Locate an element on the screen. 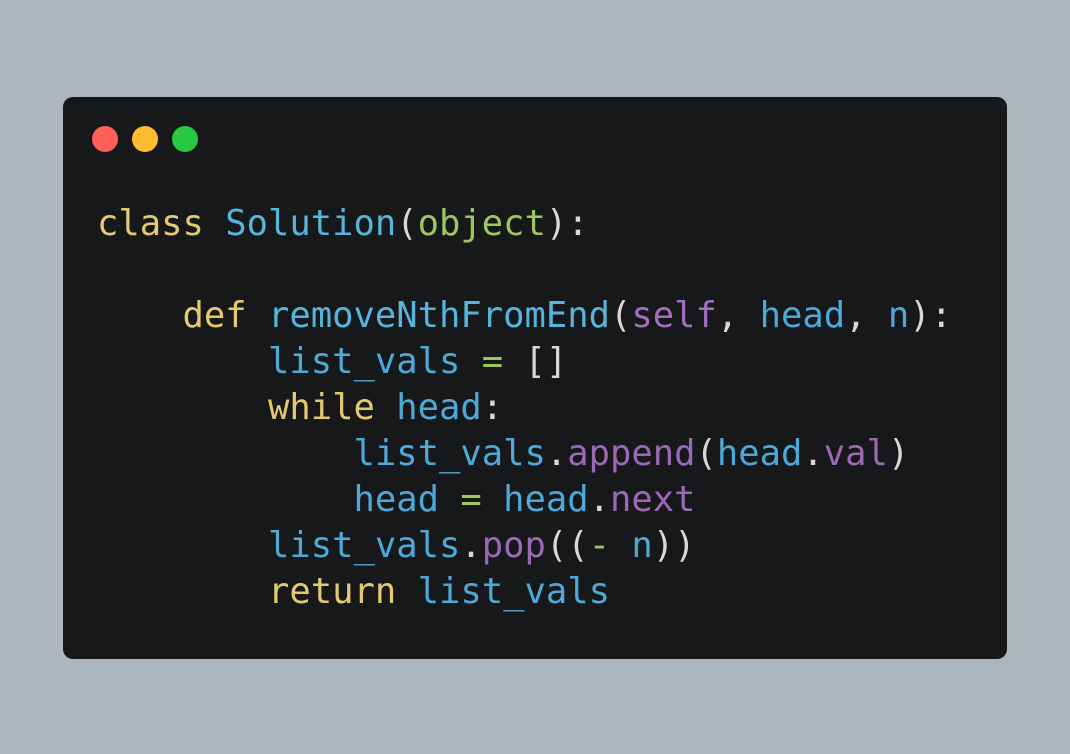 This screenshot has width=1070, height=754. code-token: [] is located at coordinates (546, 361).